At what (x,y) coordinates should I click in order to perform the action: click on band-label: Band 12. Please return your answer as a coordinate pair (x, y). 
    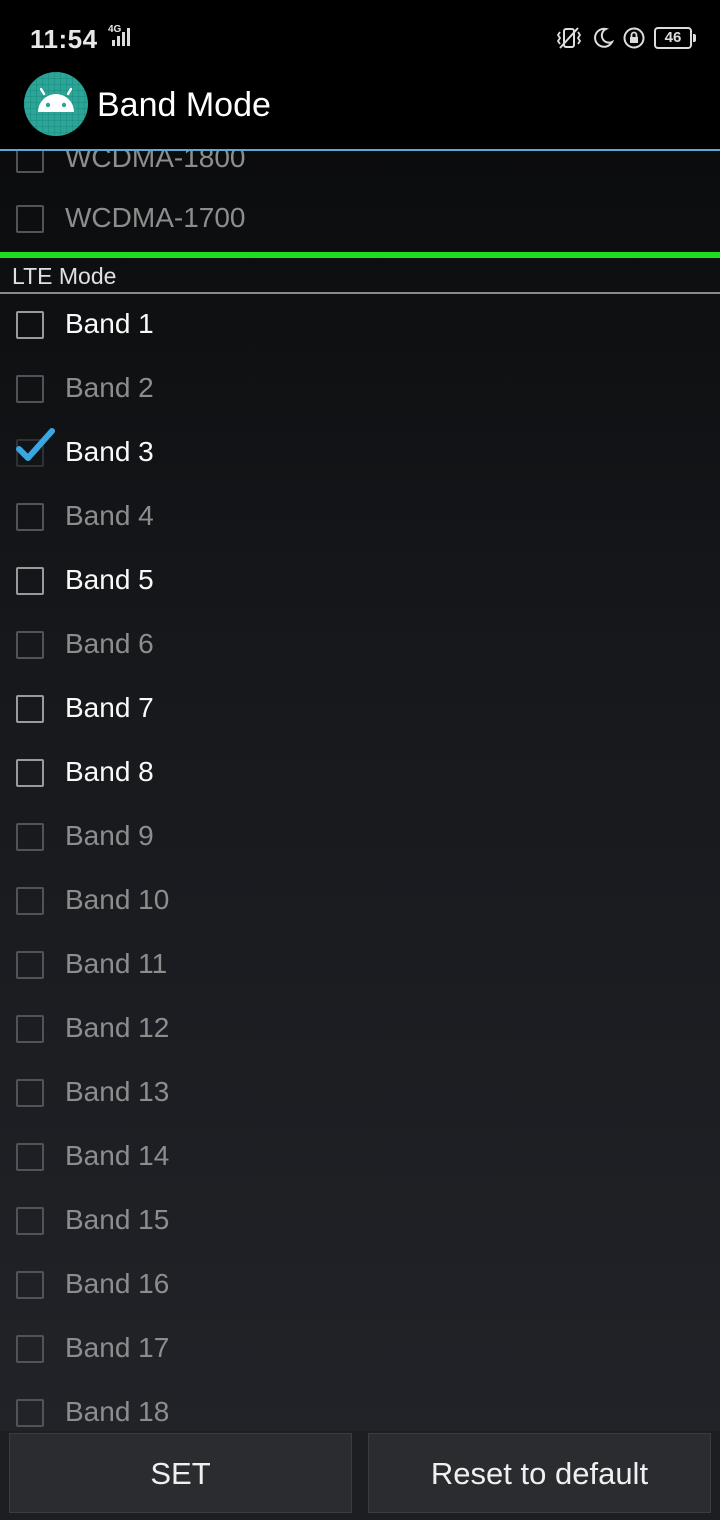
    Looking at the image, I should click on (117, 1027).